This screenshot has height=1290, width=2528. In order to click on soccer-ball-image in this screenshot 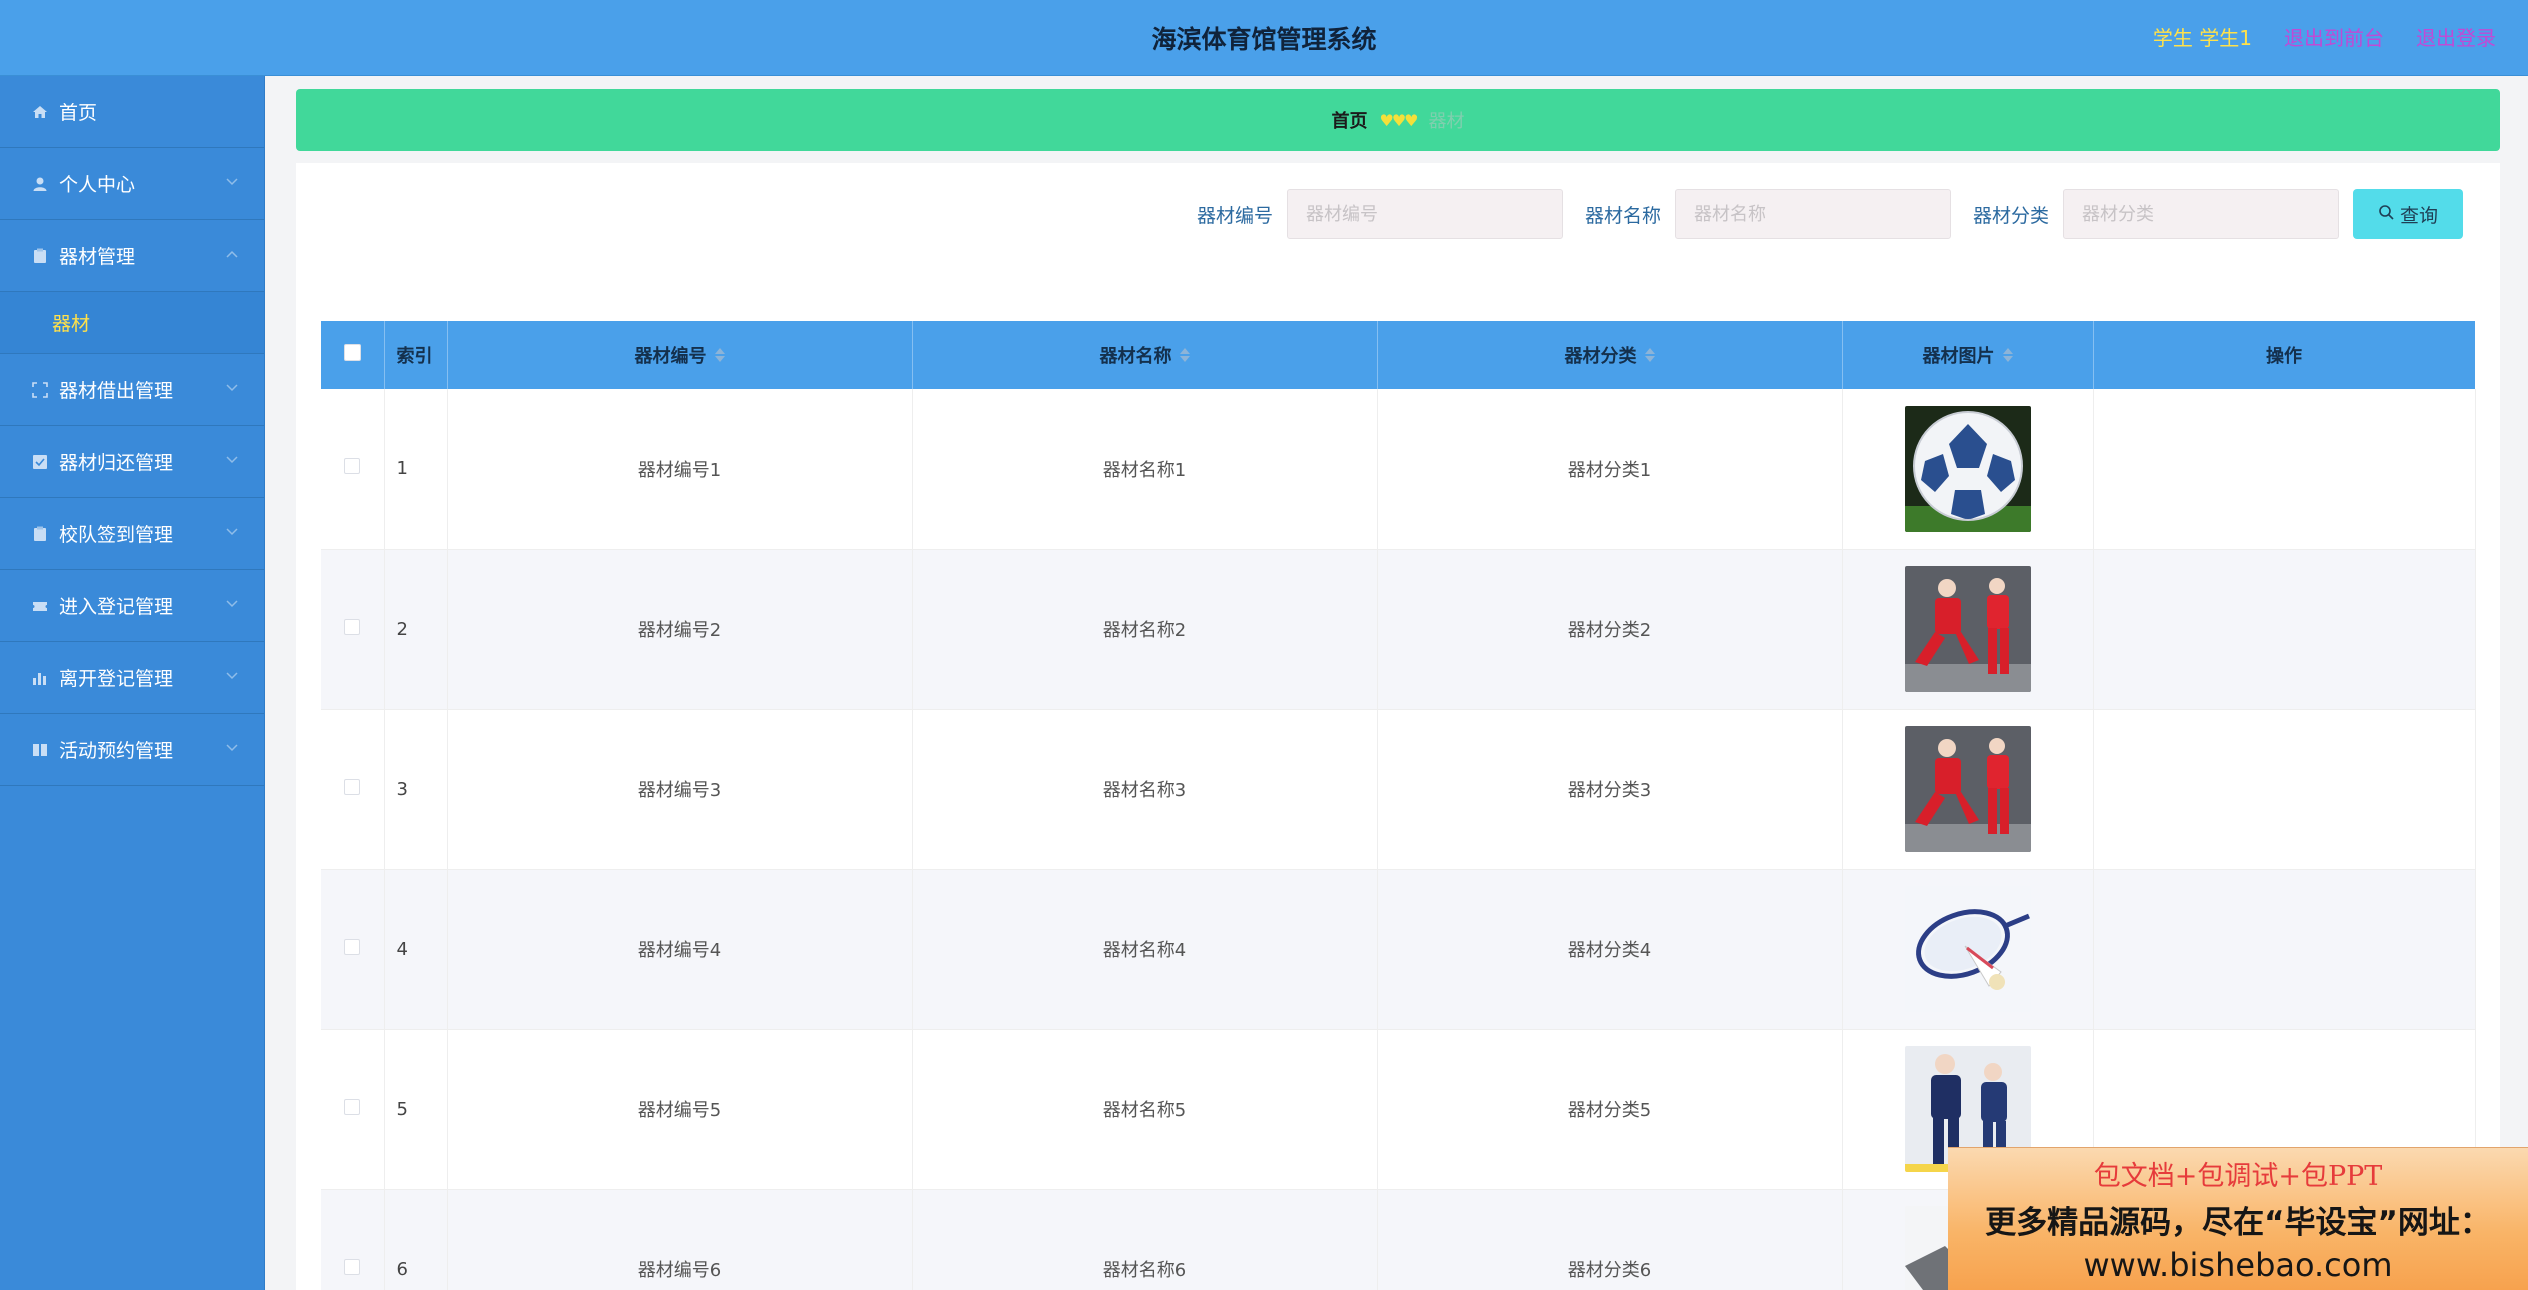, I will do `click(1967, 468)`.